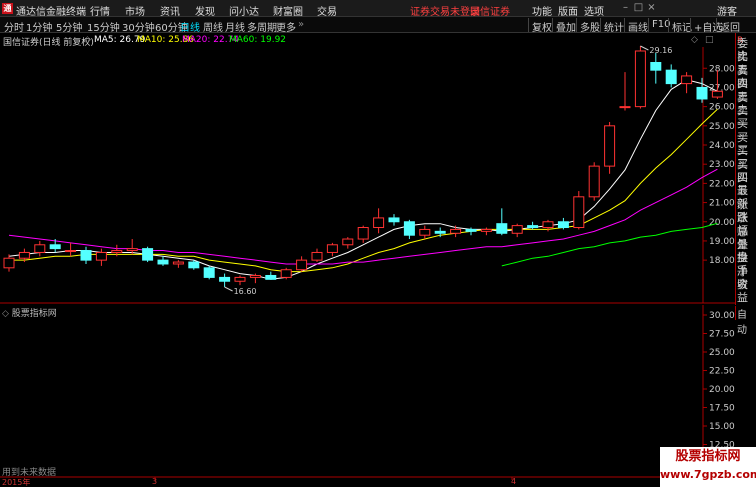 The height and width of the screenshot is (487, 756). I want to click on site-watermark: 股票指标网 www.7gpzb.com, so click(708, 467).